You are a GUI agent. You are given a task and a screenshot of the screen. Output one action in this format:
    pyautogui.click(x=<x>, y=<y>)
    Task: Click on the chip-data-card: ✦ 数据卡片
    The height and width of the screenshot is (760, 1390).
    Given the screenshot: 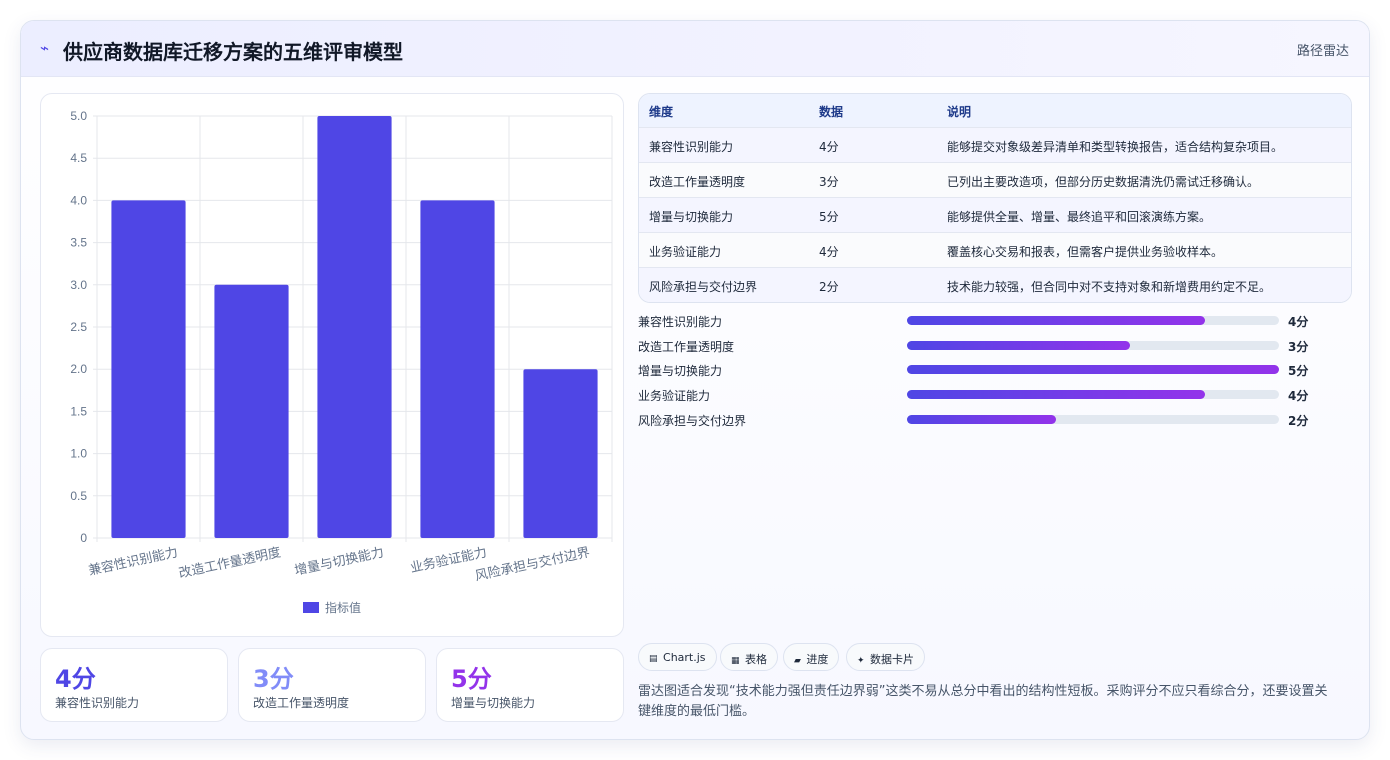 What is the action you would take?
    pyautogui.click(x=886, y=657)
    